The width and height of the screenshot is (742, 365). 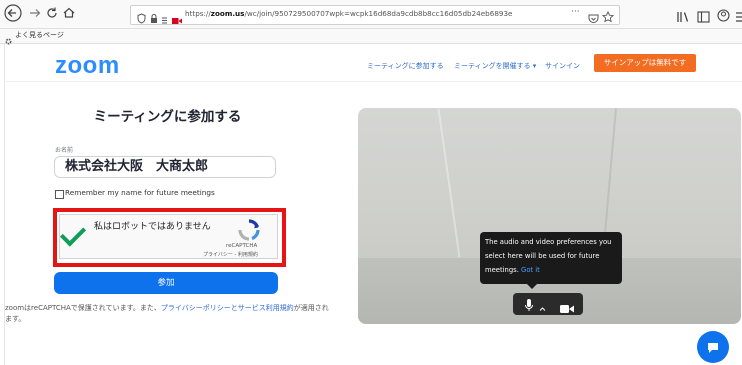 What do you see at coordinates (69, 13) in the screenshot?
I see `home-icon` at bounding box center [69, 13].